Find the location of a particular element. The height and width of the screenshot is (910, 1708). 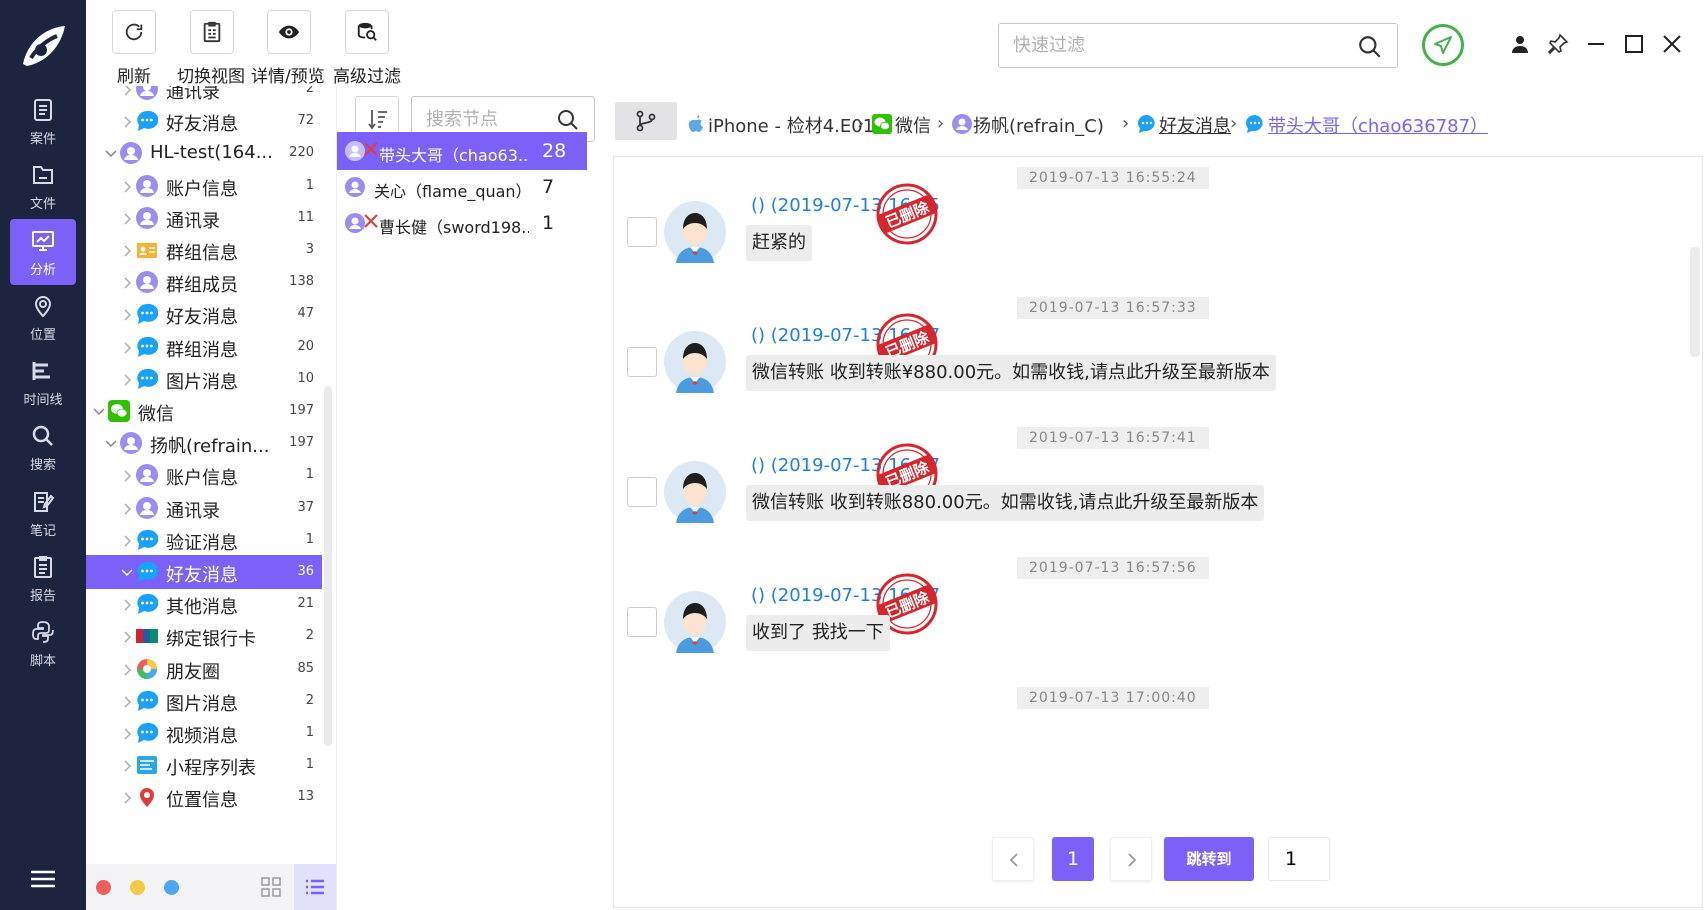

breadcrumb-device: iPhone - 检材4.E01 is located at coordinates (791, 125).